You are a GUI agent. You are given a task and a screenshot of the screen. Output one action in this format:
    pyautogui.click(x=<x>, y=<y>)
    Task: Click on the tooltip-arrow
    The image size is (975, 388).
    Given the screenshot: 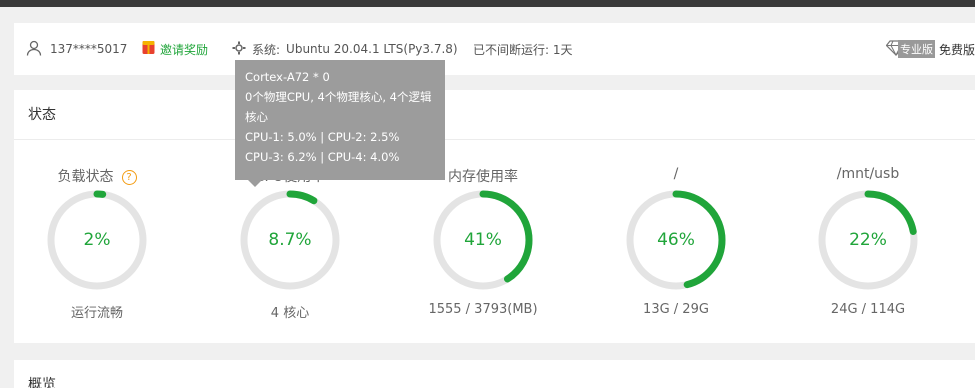 What is the action you would take?
    pyautogui.click(x=255, y=183)
    